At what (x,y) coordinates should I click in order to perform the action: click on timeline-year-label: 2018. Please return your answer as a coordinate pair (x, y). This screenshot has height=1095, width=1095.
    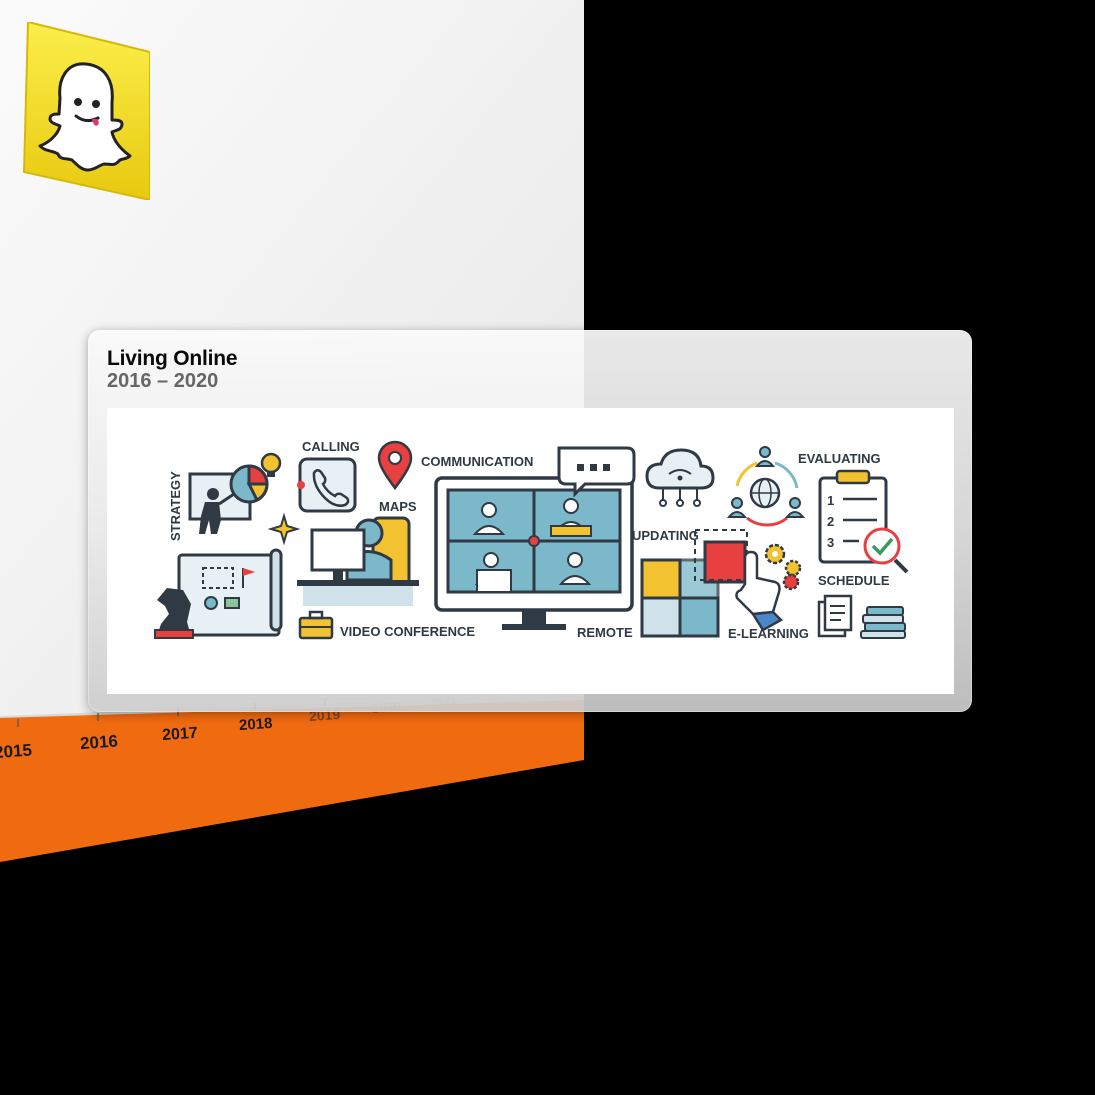
    Looking at the image, I should click on (255, 724).